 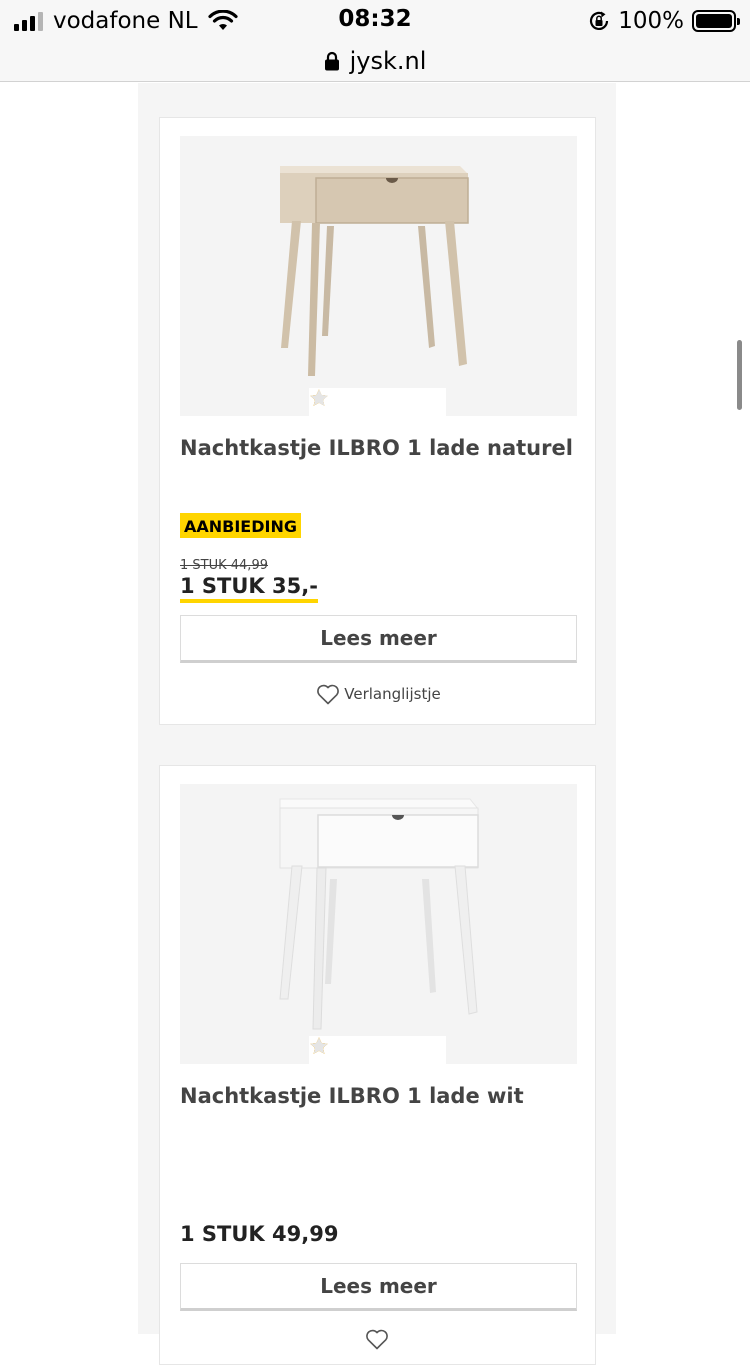 What do you see at coordinates (352, 1096) in the screenshot?
I see `product-title: Nachtkastje ILBRO 1 lade wit` at bounding box center [352, 1096].